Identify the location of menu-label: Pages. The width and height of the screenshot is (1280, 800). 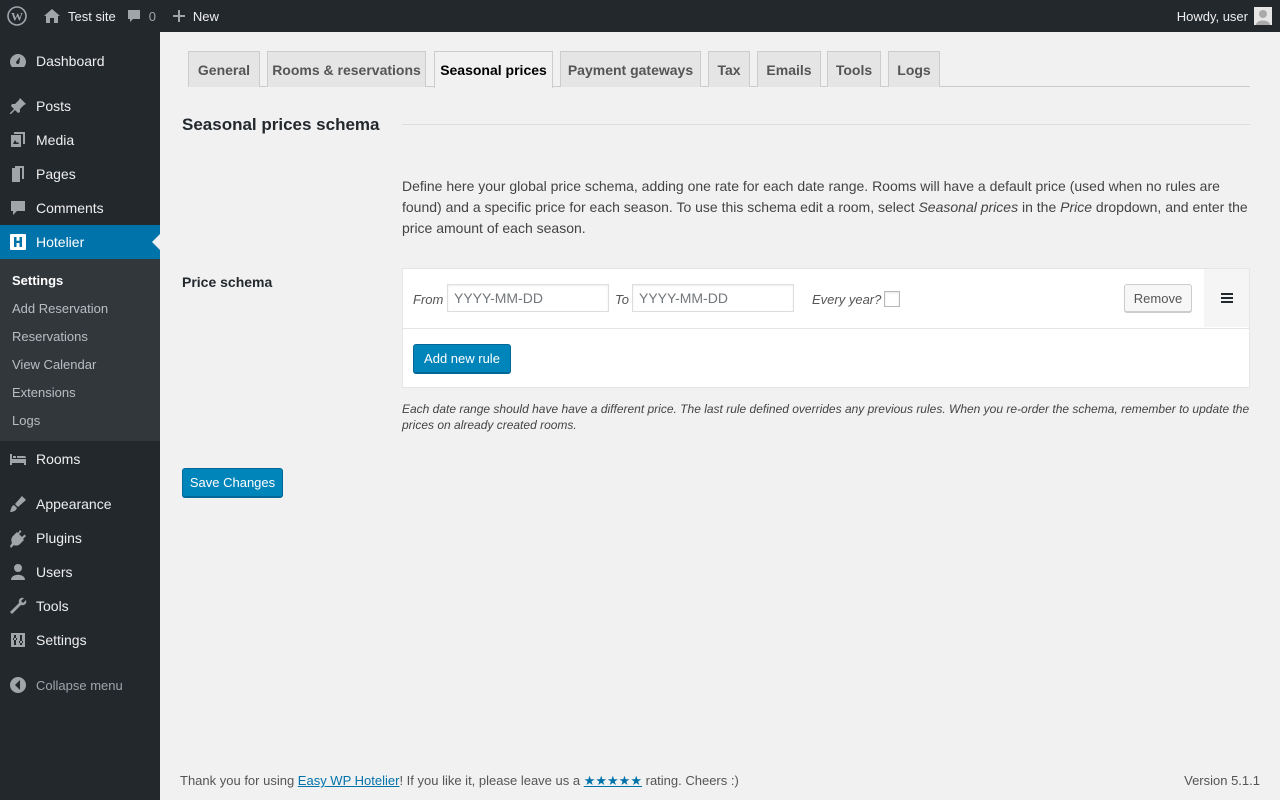
(56, 174).